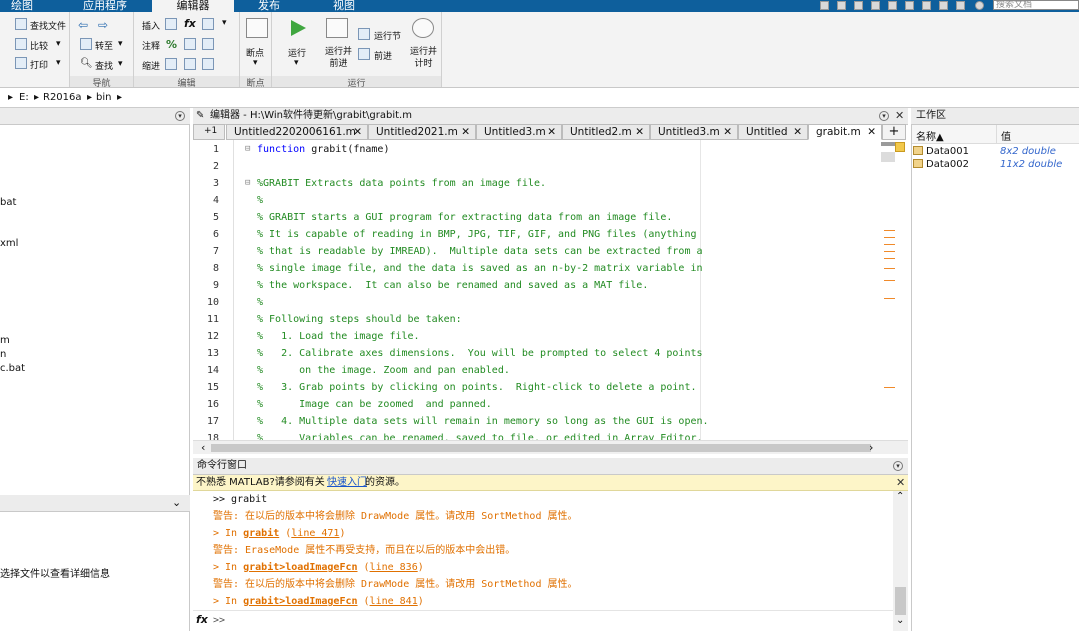 This screenshot has height=631, width=1079. Describe the element at coordinates (941, 152) in the screenshot. I see `workspace-variable-row: Data001` at that location.